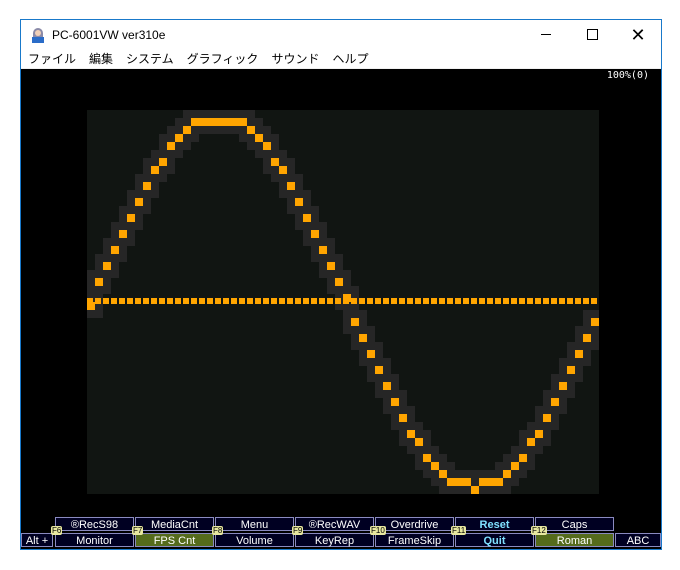 This screenshot has height=570, width=680. I want to click on menu-graphics: グラフィック, so click(222, 58).